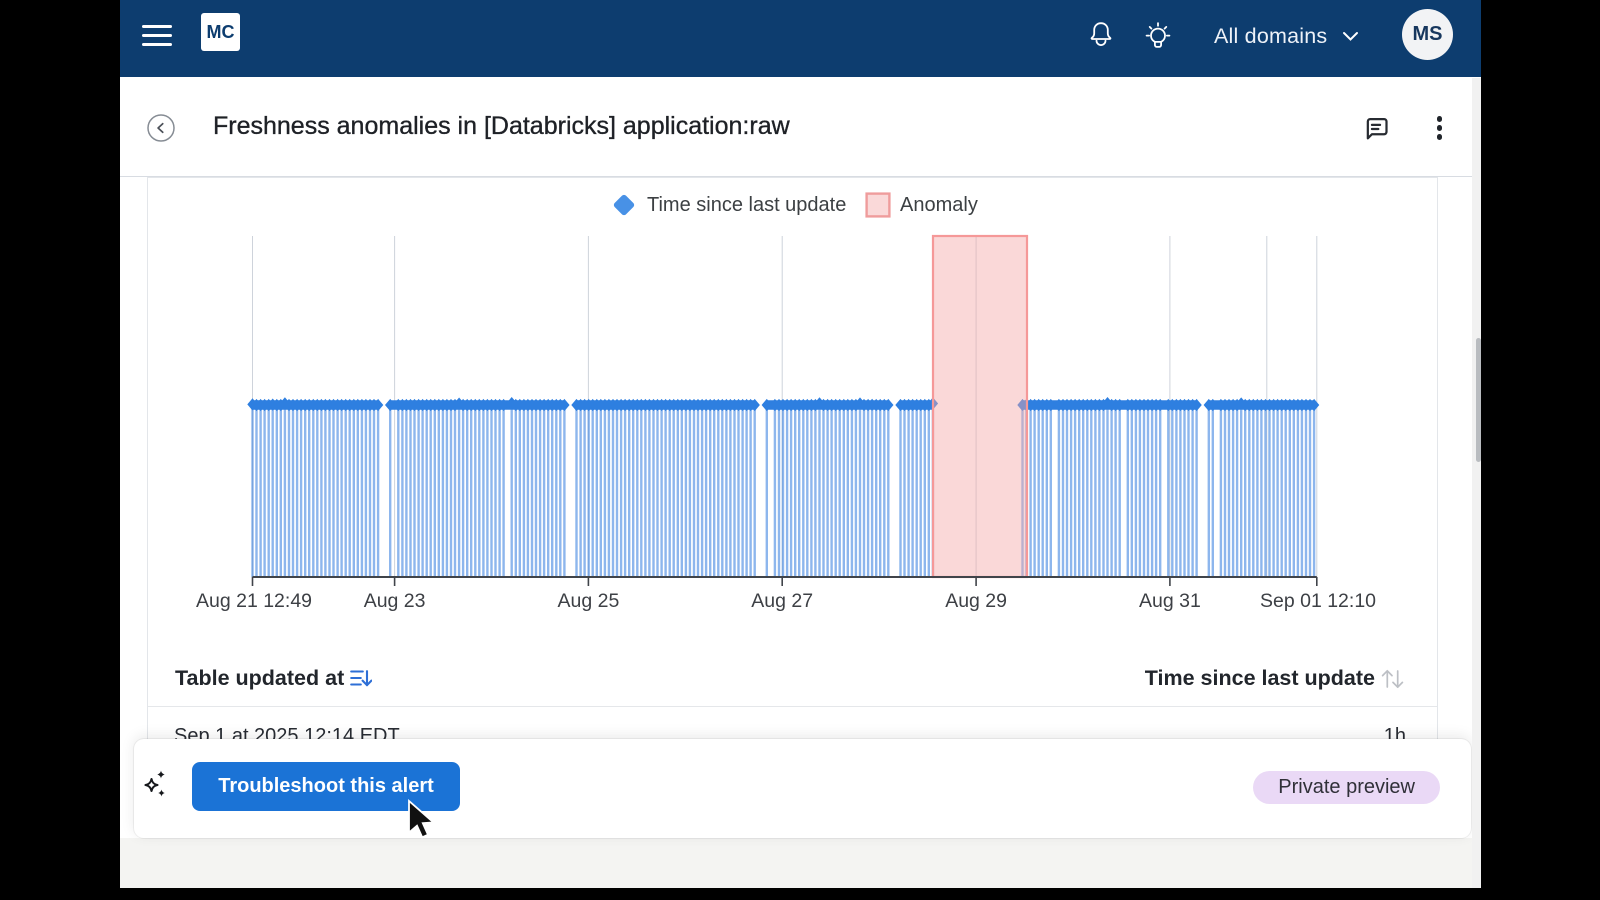  I want to click on svg-text: Aug 23, so click(395, 601).